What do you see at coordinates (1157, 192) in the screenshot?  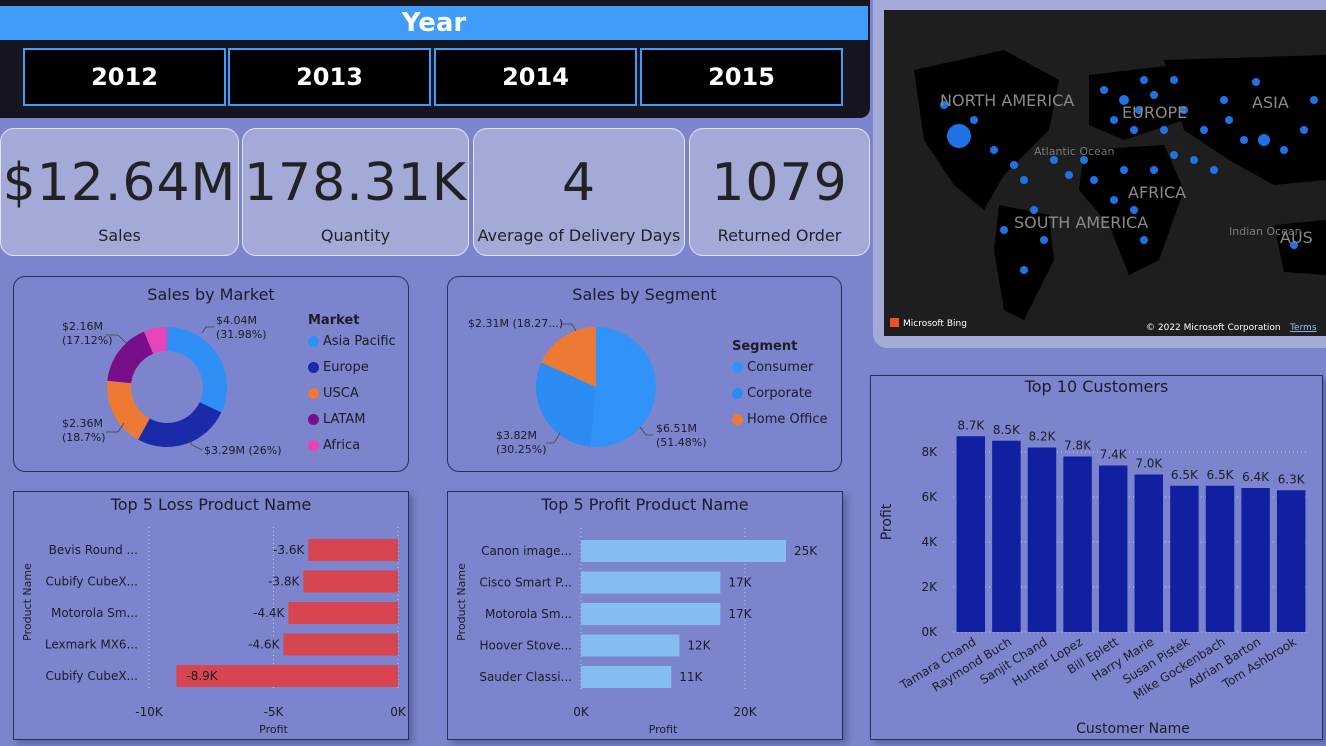 I see `map-label-africa: AFRICA` at bounding box center [1157, 192].